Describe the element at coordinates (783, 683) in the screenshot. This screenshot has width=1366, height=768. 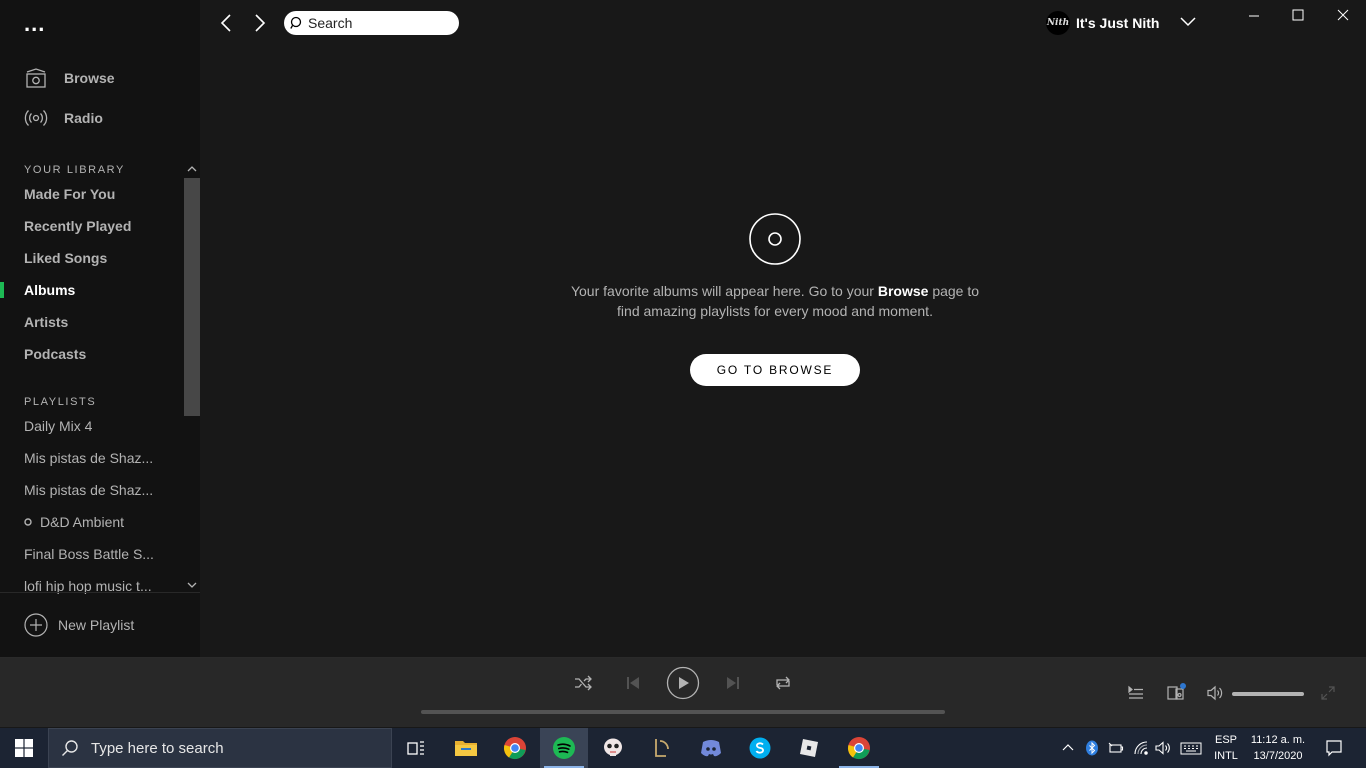
I see `repeat-icon` at that location.